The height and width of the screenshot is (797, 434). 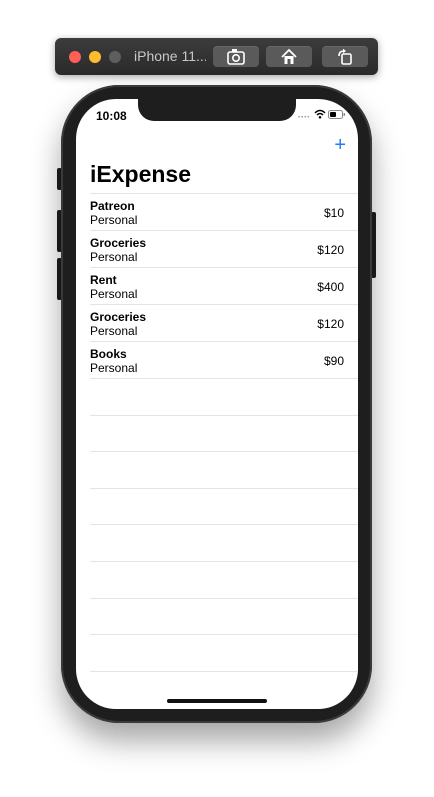 I want to click on add-expense-button: +, so click(x=340, y=145).